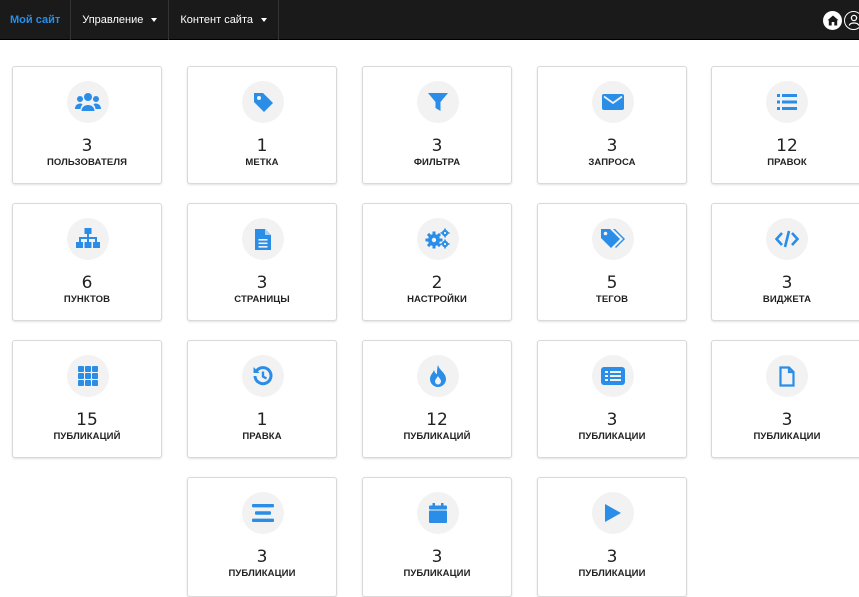  Describe the element at coordinates (87, 125) in the screenshot. I see `tile-users: 3 ПОЛЬЗОВАТЕЛЯ` at that location.